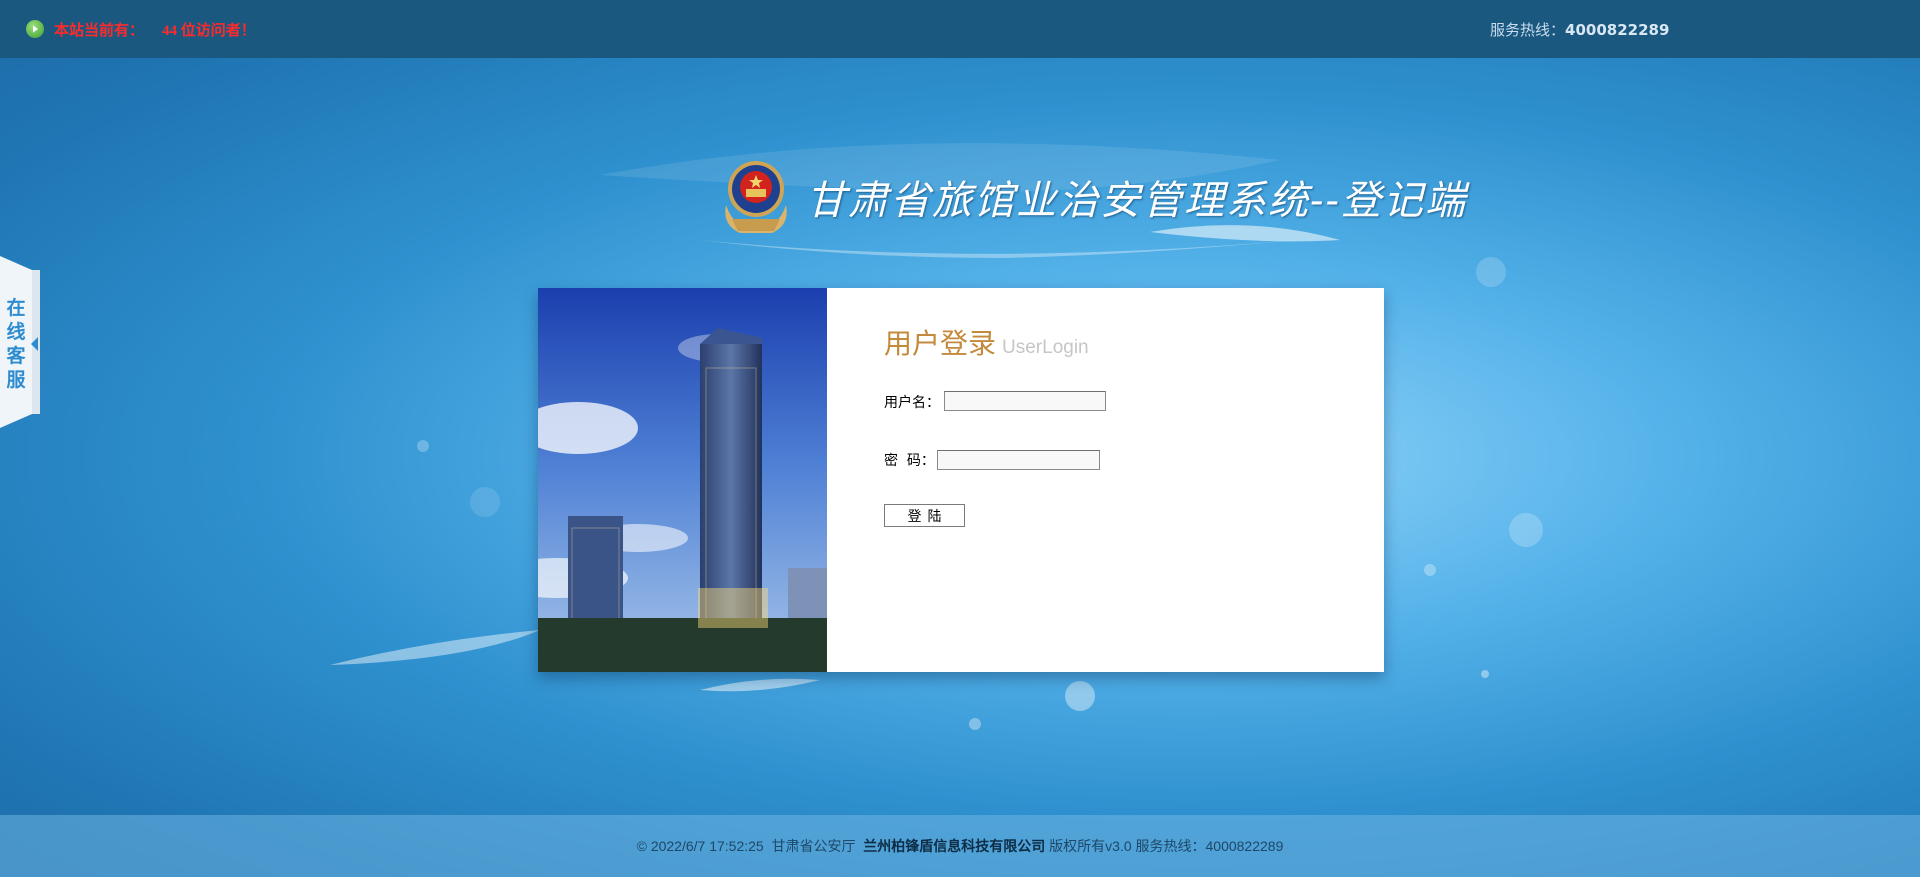 The image size is (1920, 877). I want to click on system-title: 甘肃省旅馆业治安管理系统--登记端, so click(1092, 197).